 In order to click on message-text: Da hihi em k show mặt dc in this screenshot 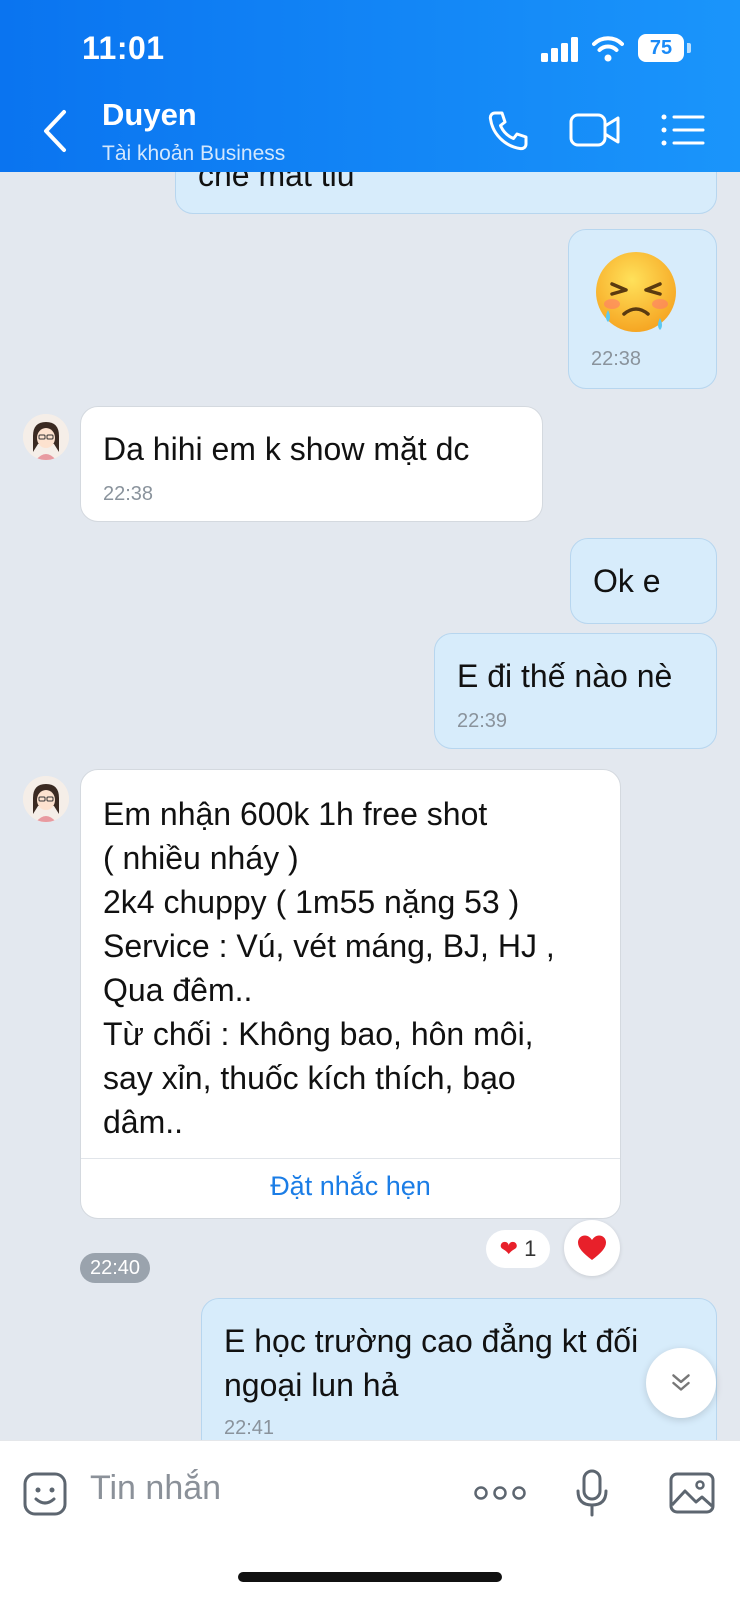, I will do `click(286, 449)`.